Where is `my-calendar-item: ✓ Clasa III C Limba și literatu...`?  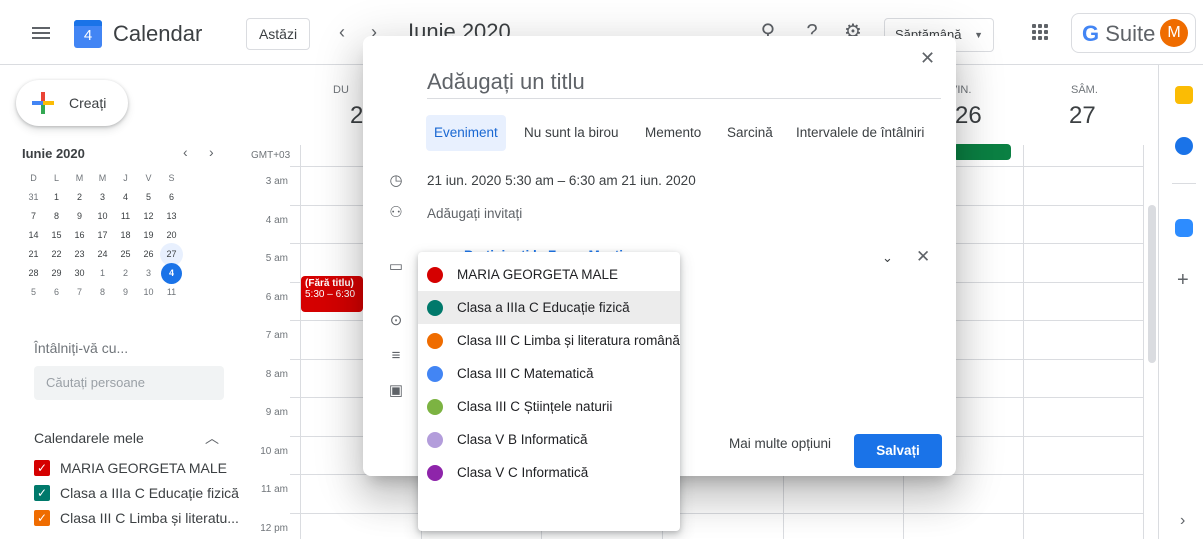
my-calendar-item: ✓ Clasa III C Limba și literatu... is located at coordinates (136, 518).